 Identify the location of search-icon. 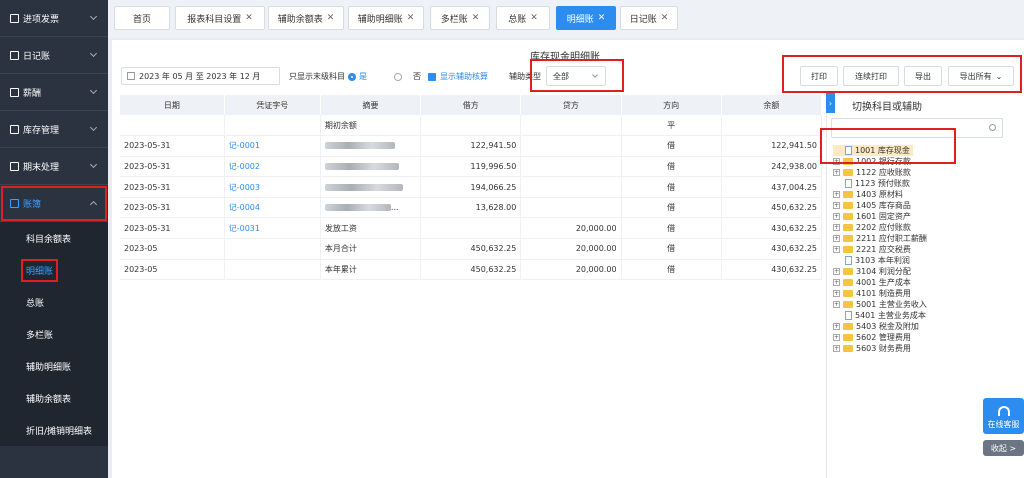
(992, 127).